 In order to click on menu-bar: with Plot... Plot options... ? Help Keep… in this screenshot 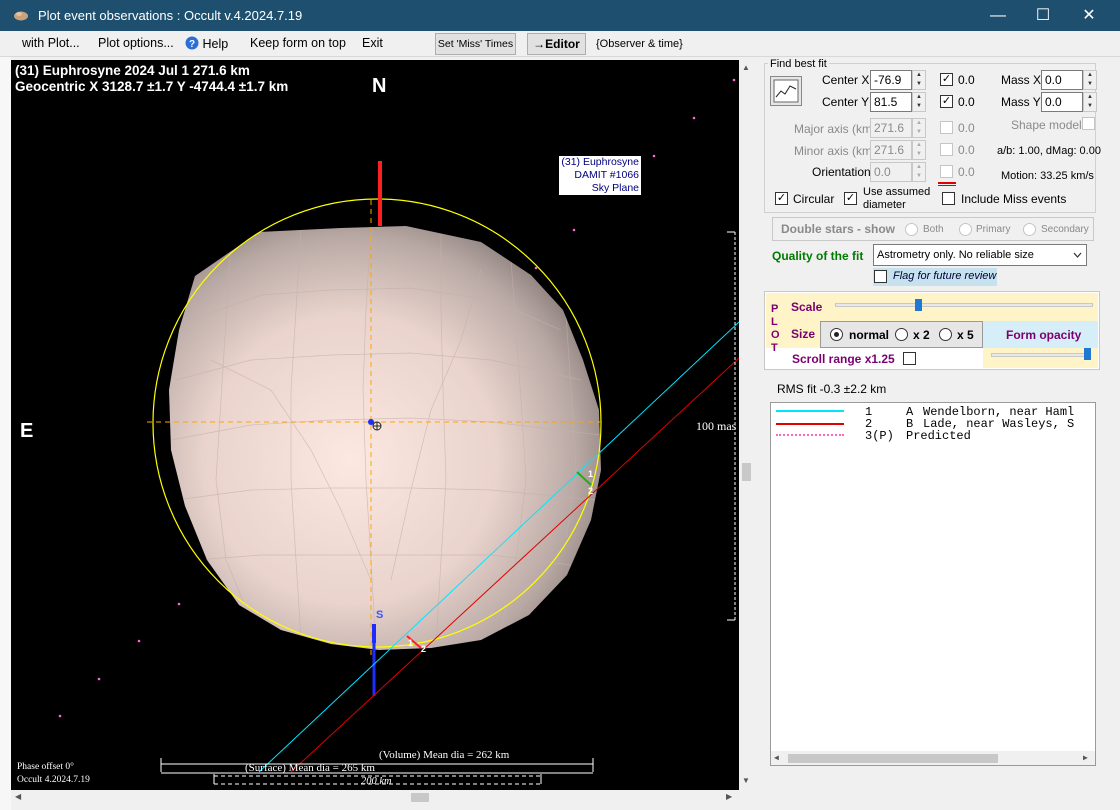, I will do `click(560, 44)`.